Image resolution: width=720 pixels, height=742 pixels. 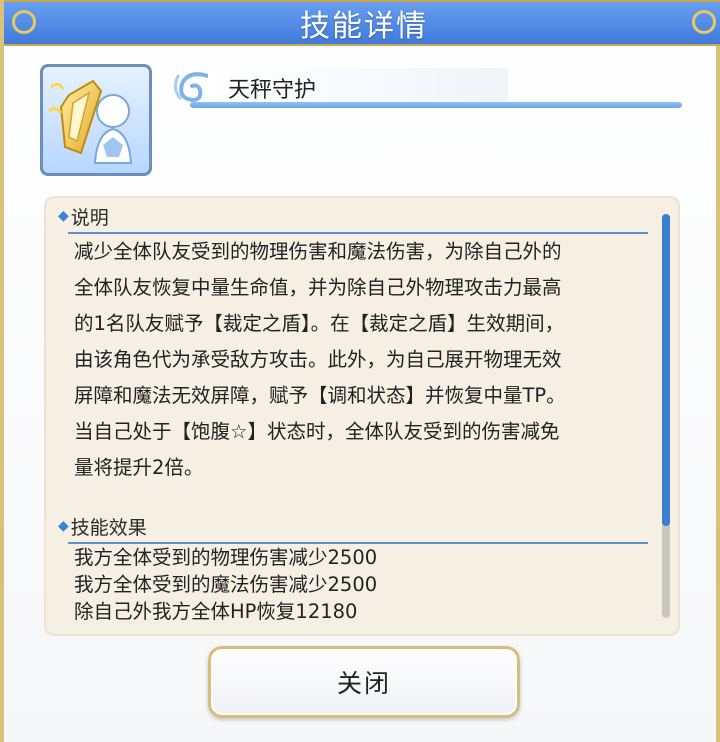 I want to click on skill-name-area: 天秤守护, so click(x=428, y=99).